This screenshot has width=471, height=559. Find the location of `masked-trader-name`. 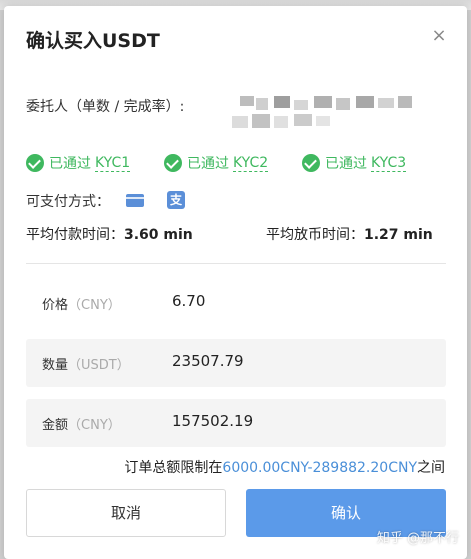

masked-trader-name is located at coordinates (325, 114).